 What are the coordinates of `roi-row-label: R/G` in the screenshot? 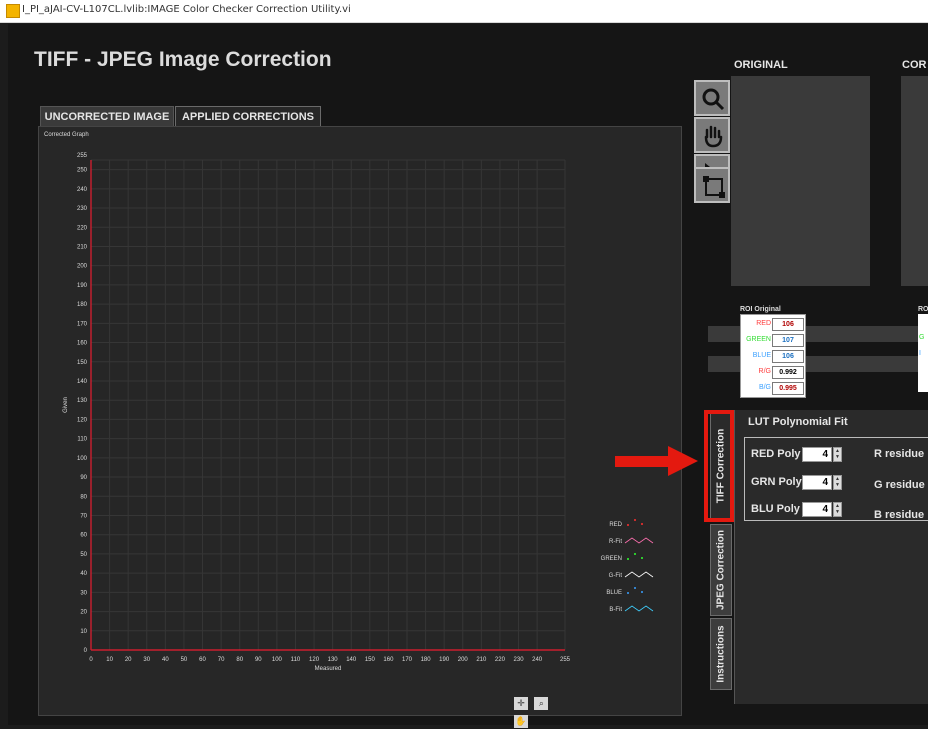 It's located at (764, 371).